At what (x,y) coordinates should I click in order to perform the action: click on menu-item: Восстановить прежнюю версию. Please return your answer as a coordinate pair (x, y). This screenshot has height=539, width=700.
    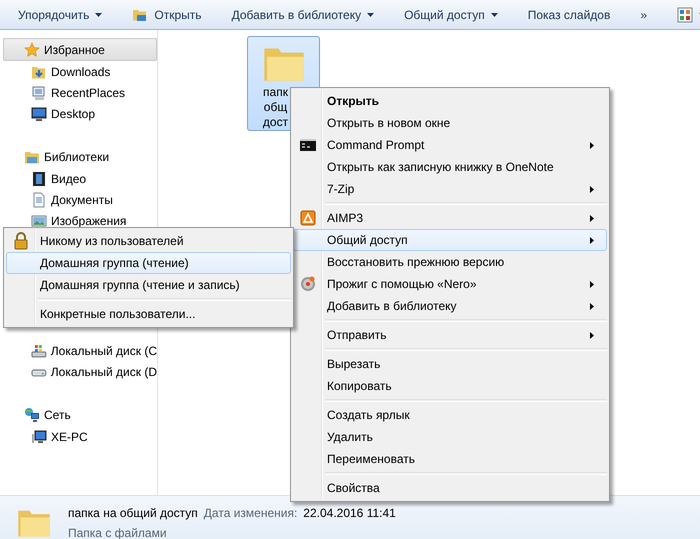
    Looking at the image, I should click on (450, 262).